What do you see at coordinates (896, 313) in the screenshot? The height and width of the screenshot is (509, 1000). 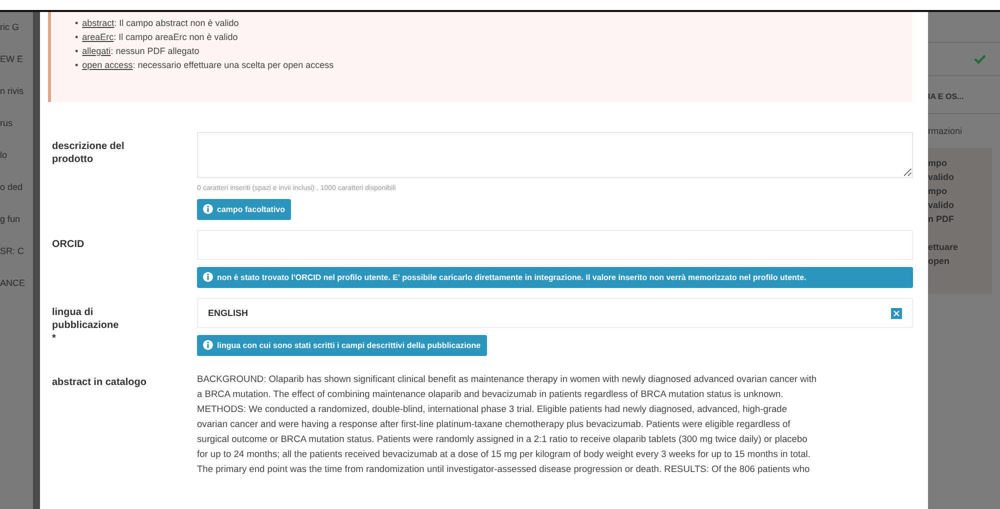 I see `clear-button` at bounding box center [896, 313].